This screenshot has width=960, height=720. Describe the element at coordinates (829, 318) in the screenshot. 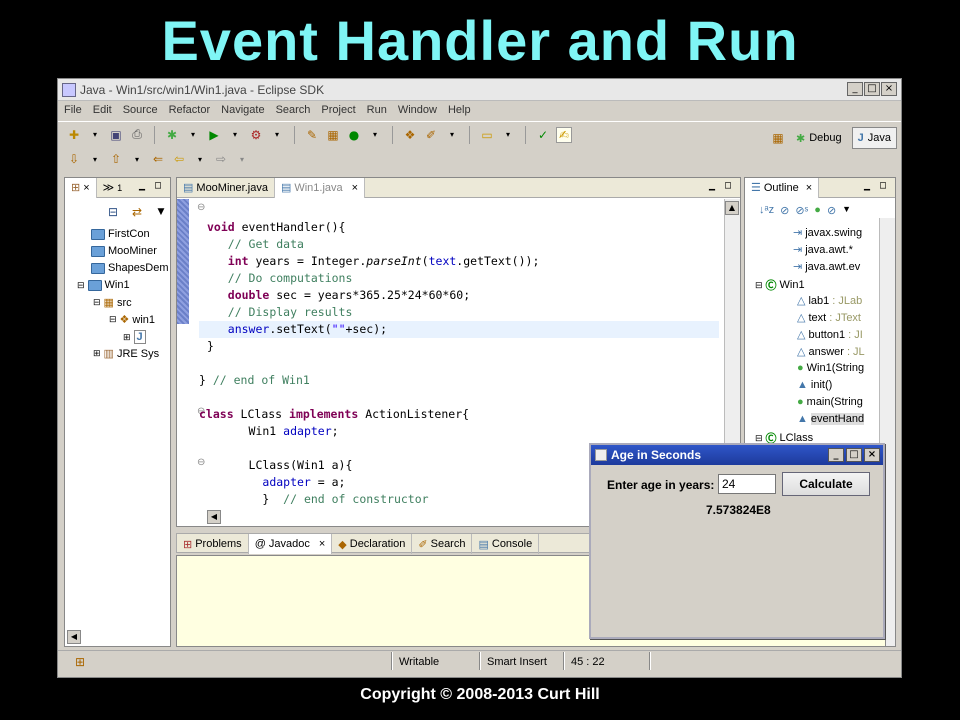

I see `field-item: △ text : JText` at that location.